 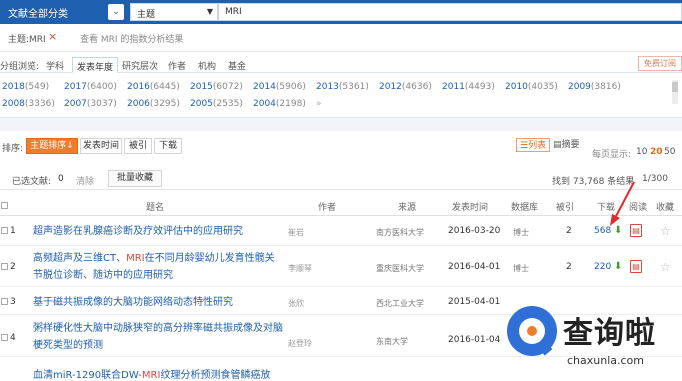 What do you see at coordinates (55, 65) in the screenshot?
I see `tab-subject: 学科` at bounding box center [55, 65].